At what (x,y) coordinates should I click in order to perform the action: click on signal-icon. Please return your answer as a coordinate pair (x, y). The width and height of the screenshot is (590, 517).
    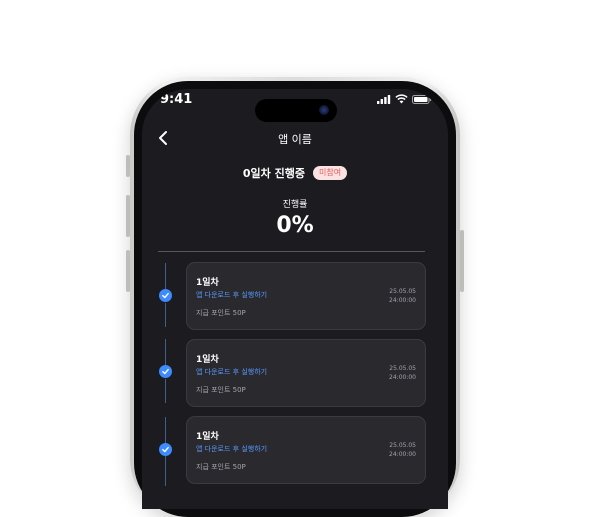
    Looking at the image, I should click on (384, 99).